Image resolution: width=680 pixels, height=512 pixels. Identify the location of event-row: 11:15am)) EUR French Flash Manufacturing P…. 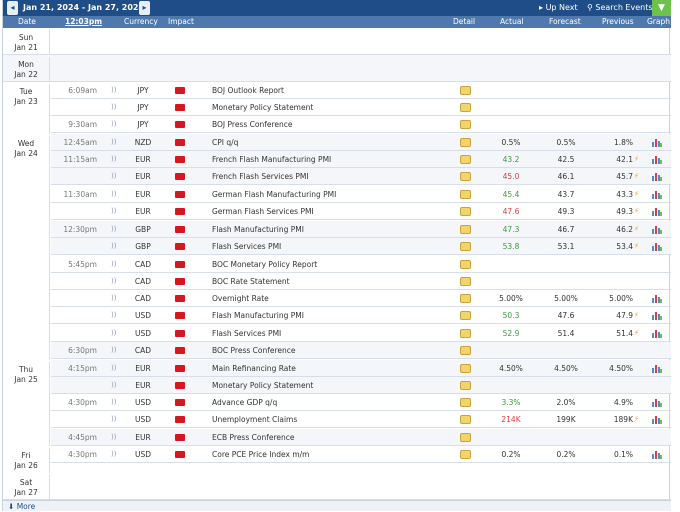
(361, 159).